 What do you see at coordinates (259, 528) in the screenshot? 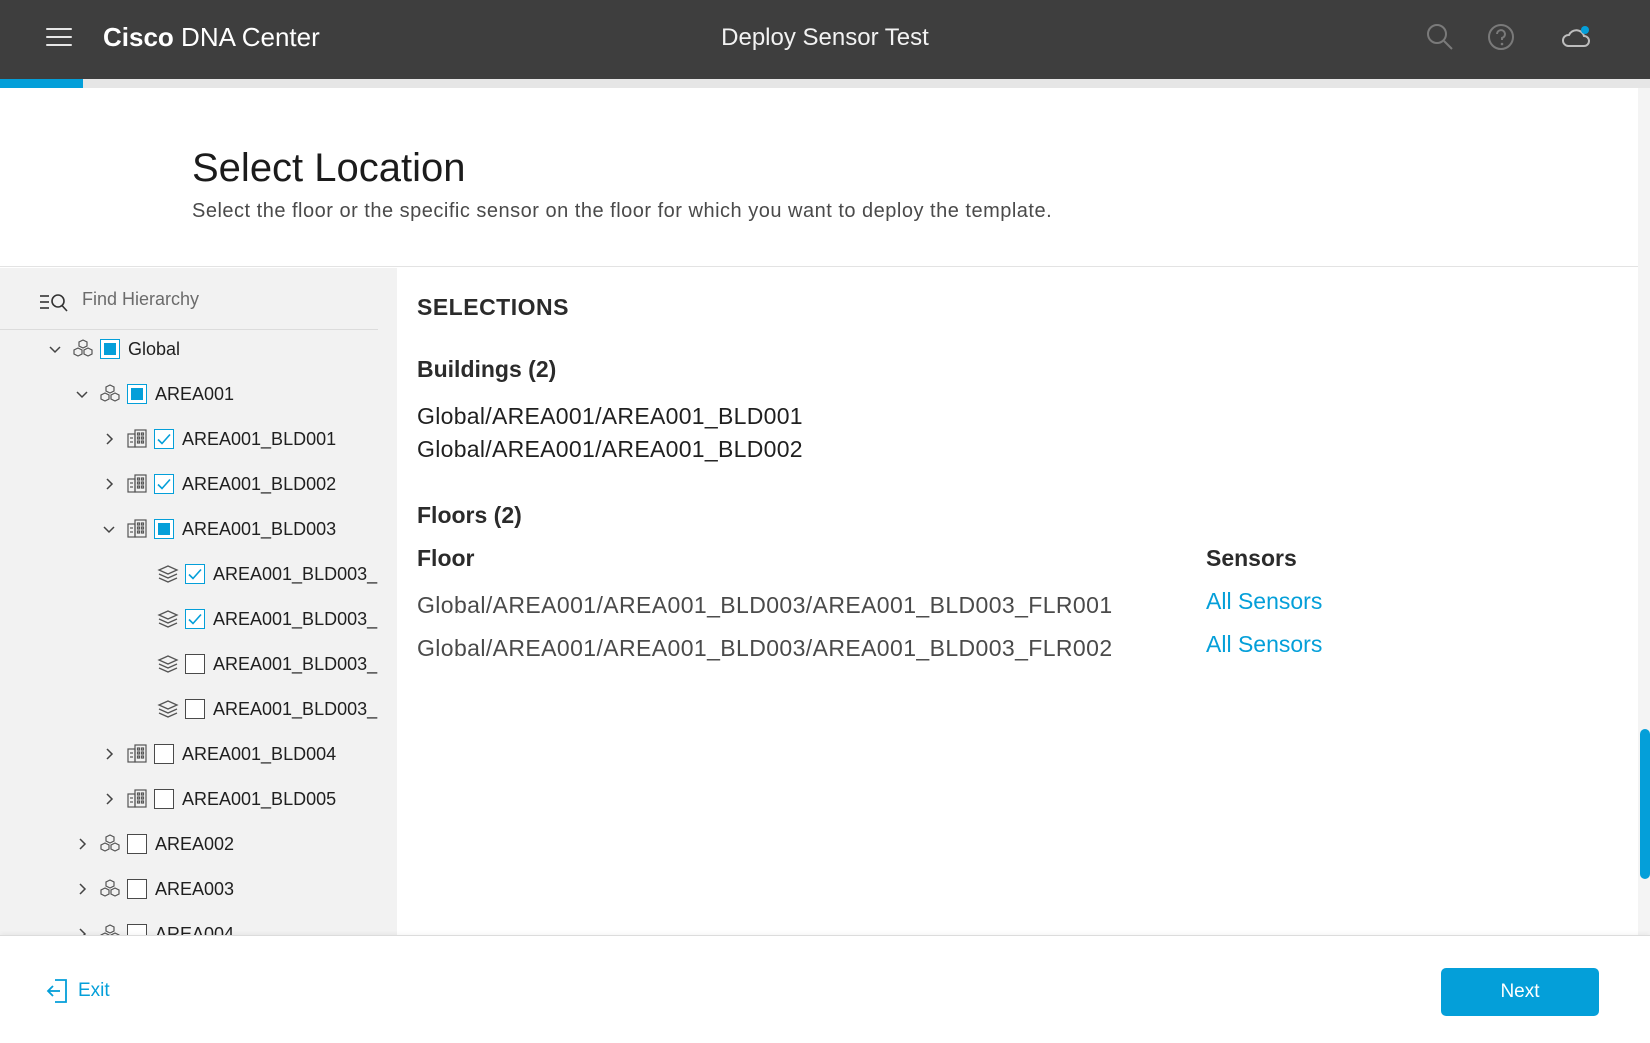
I see `tree-node-label: AREA001_BLD003` at bounding box center [259, 528].